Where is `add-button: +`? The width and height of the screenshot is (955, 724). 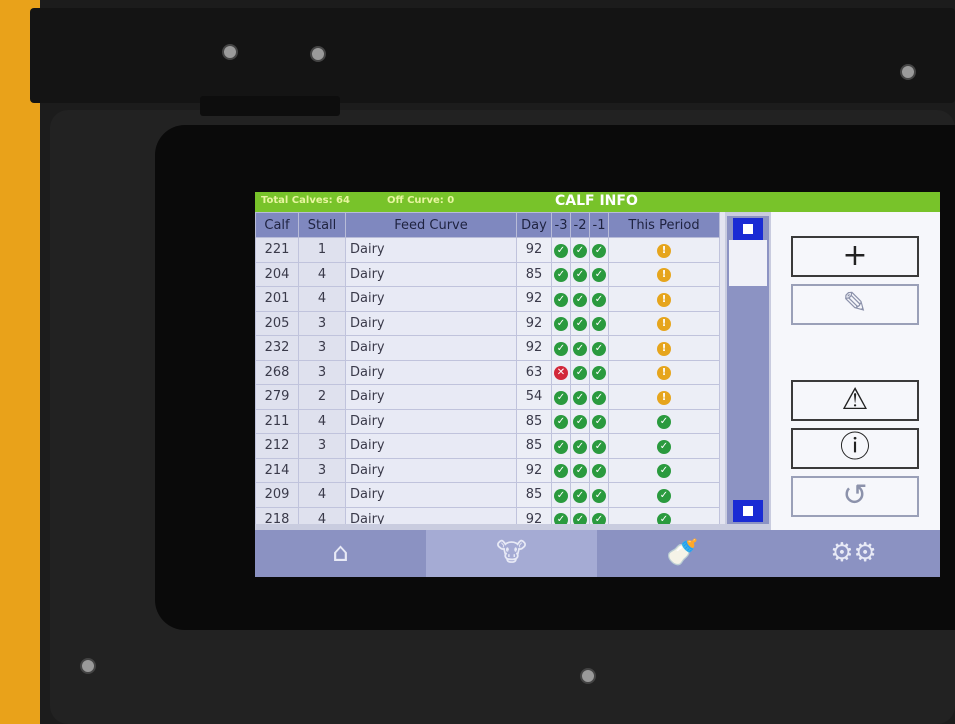 add-button: + is located at coordinates (855, 256).